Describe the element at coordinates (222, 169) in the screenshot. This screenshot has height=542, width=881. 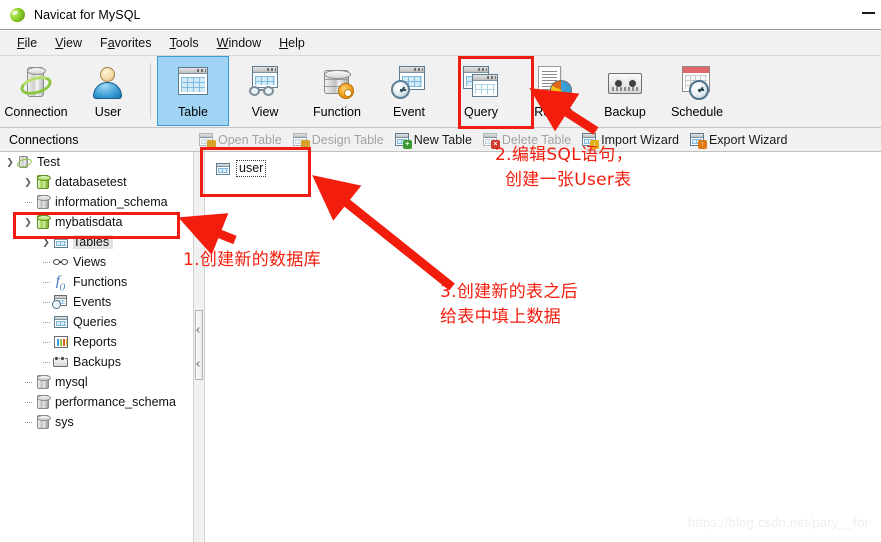
I see `table-object-icon` at that location.